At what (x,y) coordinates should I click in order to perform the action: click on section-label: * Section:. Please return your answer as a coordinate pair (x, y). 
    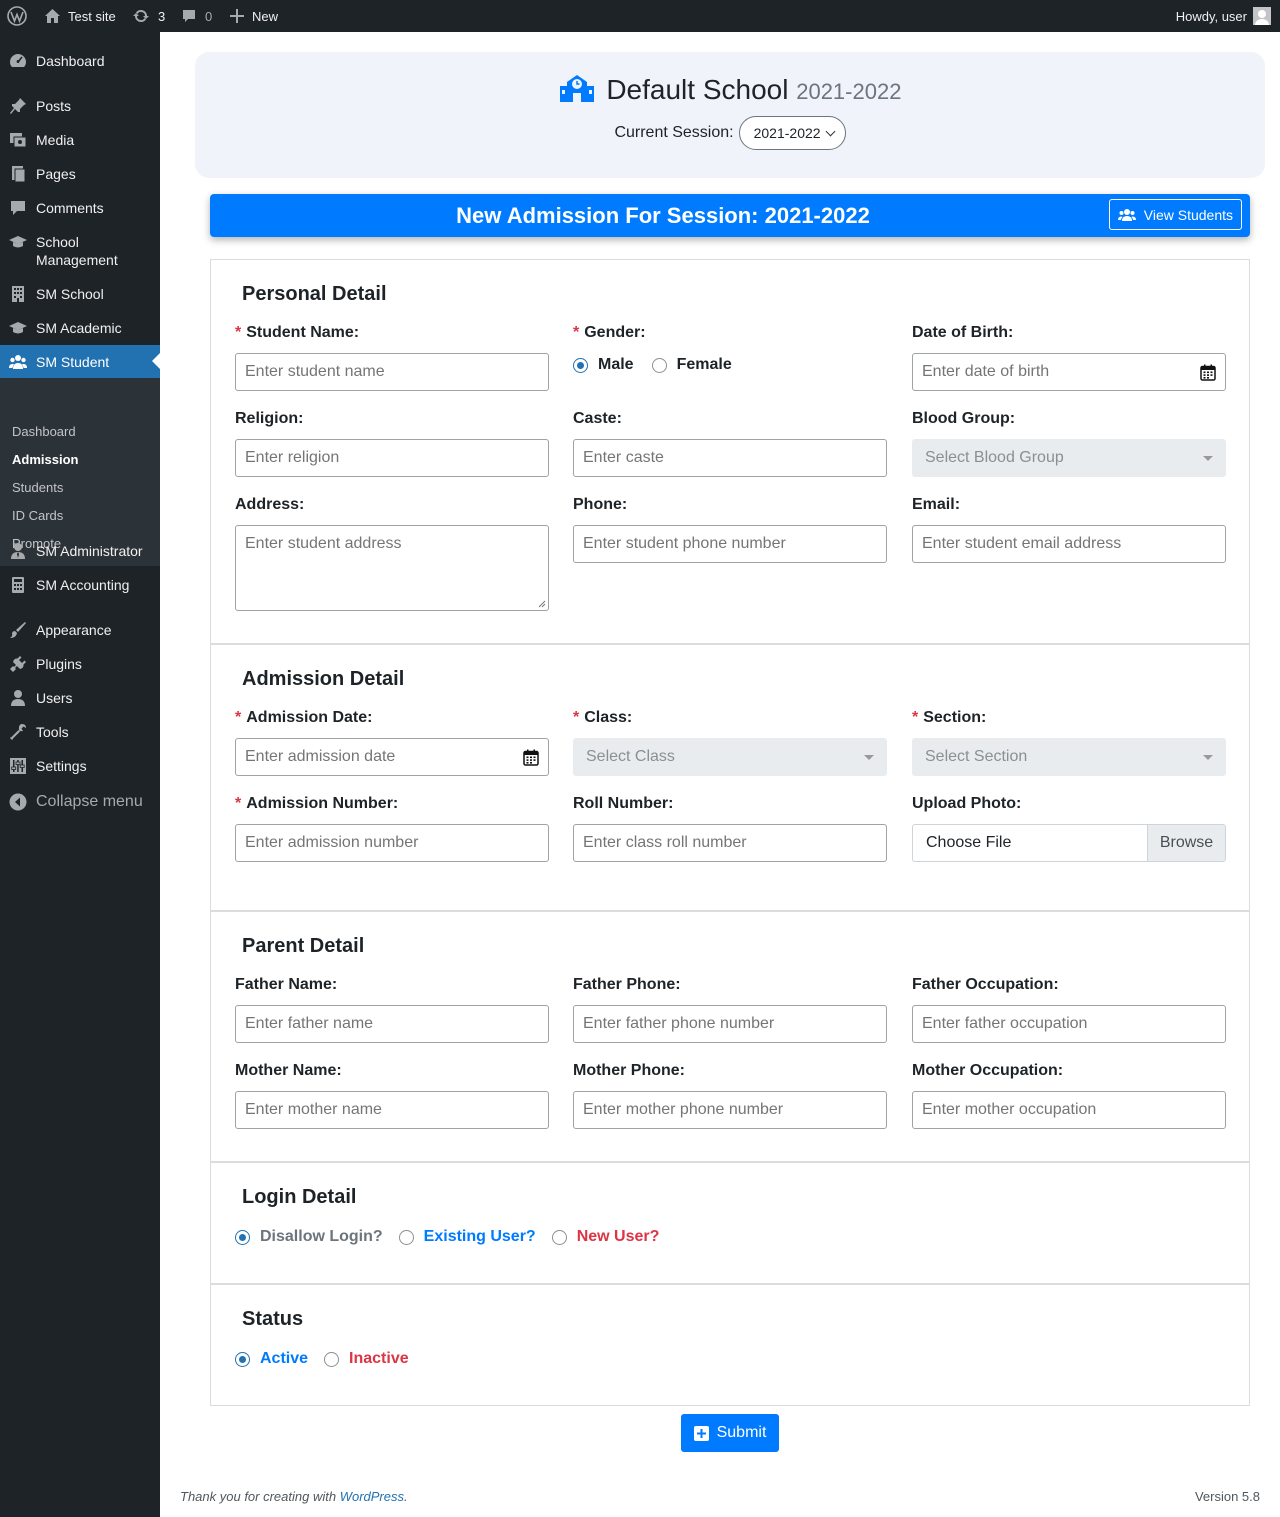
    Looking at the image, I should click on (949, 717).